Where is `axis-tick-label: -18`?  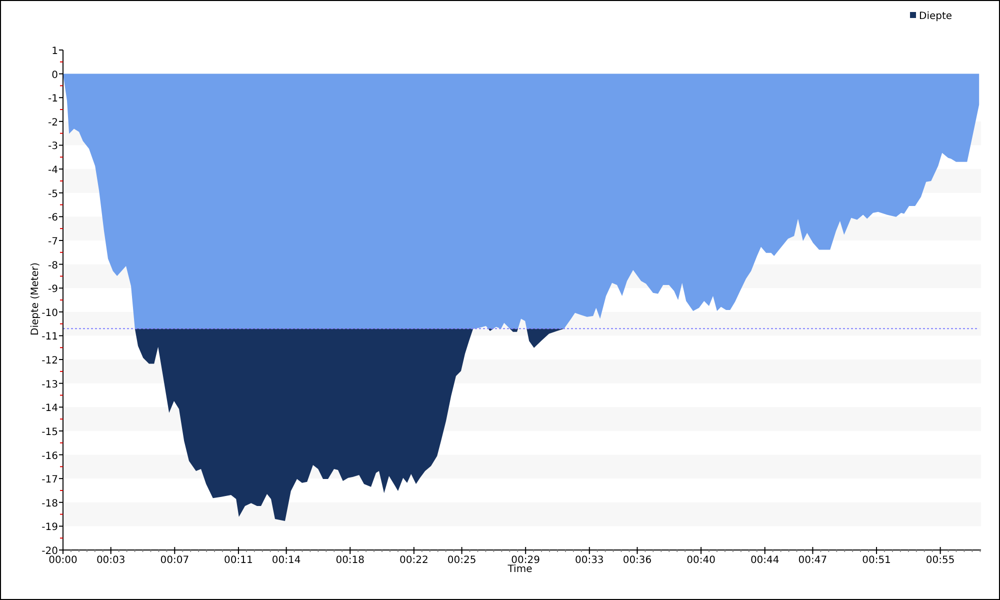 axis-tick-label: -18 is located at coordinates (50, 504).